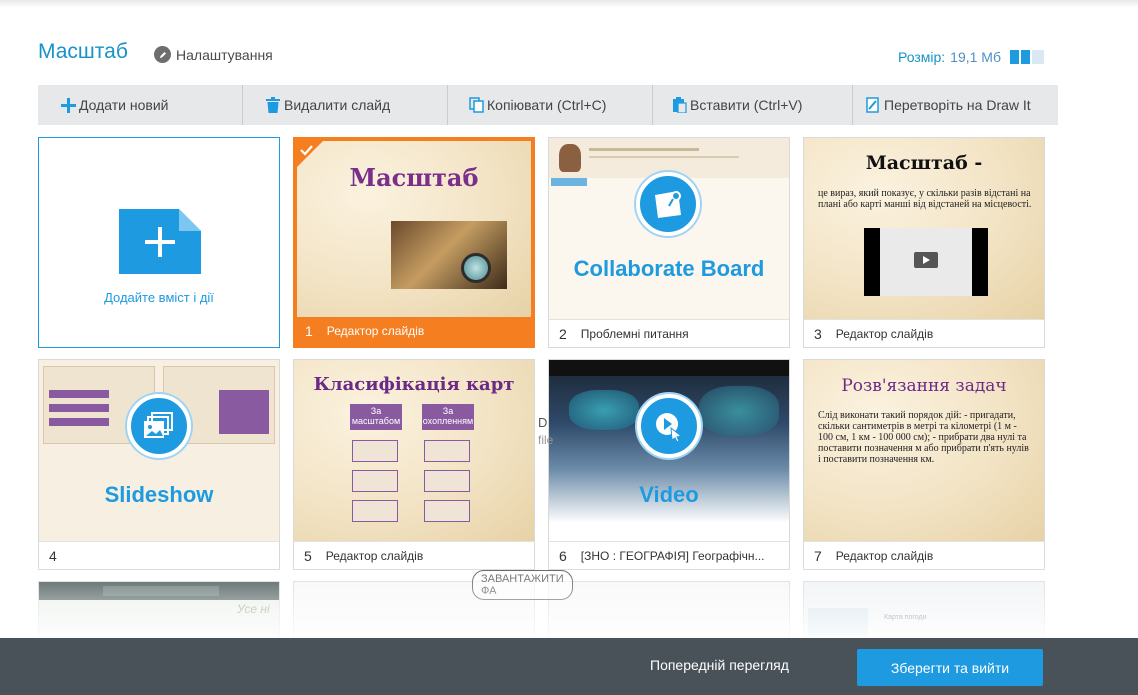  I want to click on slide-card-8: Усе ні, so click(159, 611).